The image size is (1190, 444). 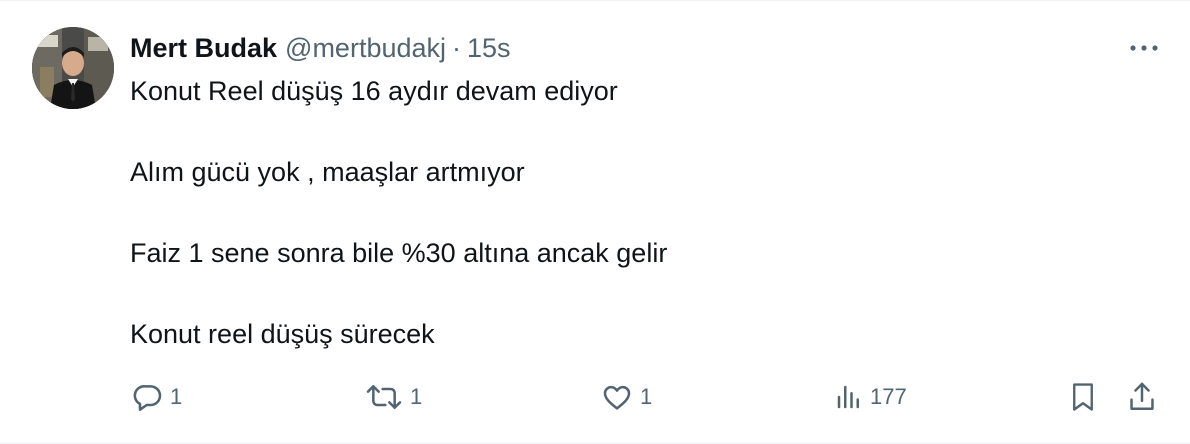 I want to click on author-handle: @mertbudakj, so click(x=365, y=48).